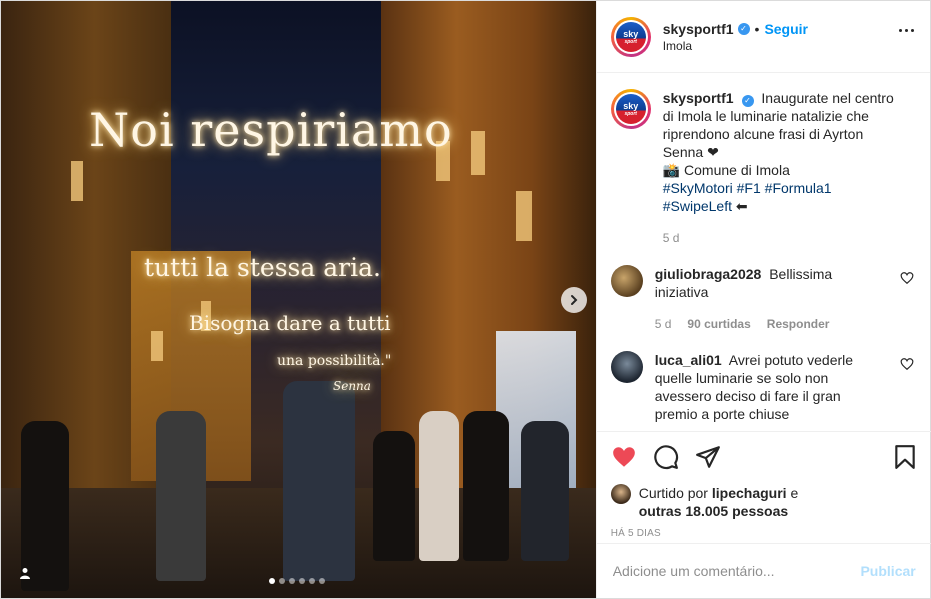 The image size is (931, 599). What do you see at coordinates (708, 457) in the screenshot?
I see `share-icon` at bounding box center [708, 457].